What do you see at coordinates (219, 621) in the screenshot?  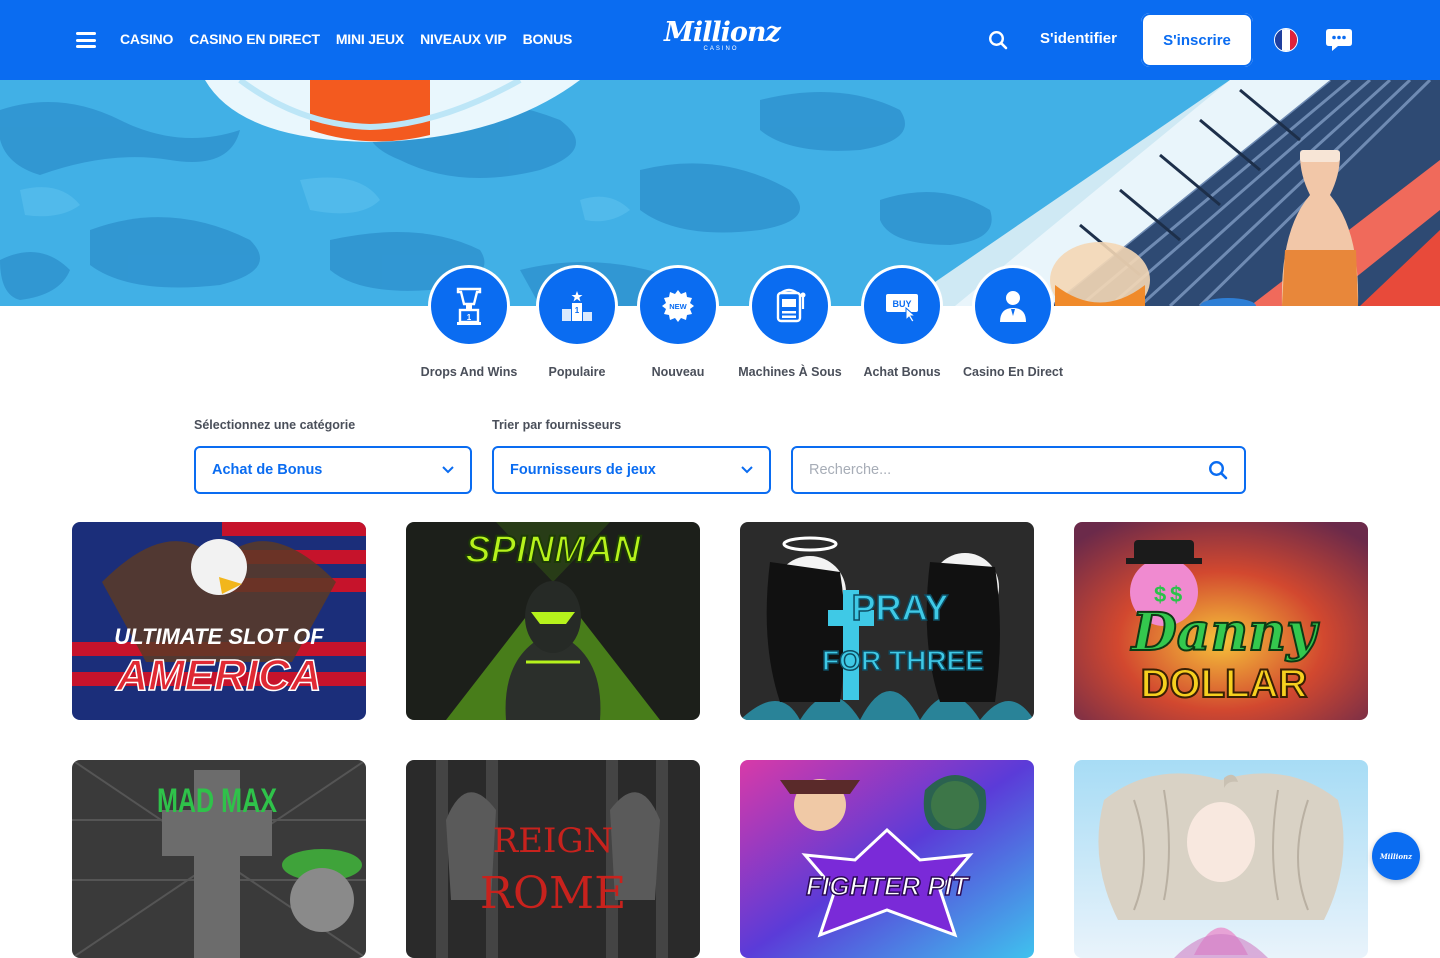 I see `game-tile-ultimate-slot-of-america: ULTIMATE SLOT OF AMERICA` at bounding box center [219, 621].